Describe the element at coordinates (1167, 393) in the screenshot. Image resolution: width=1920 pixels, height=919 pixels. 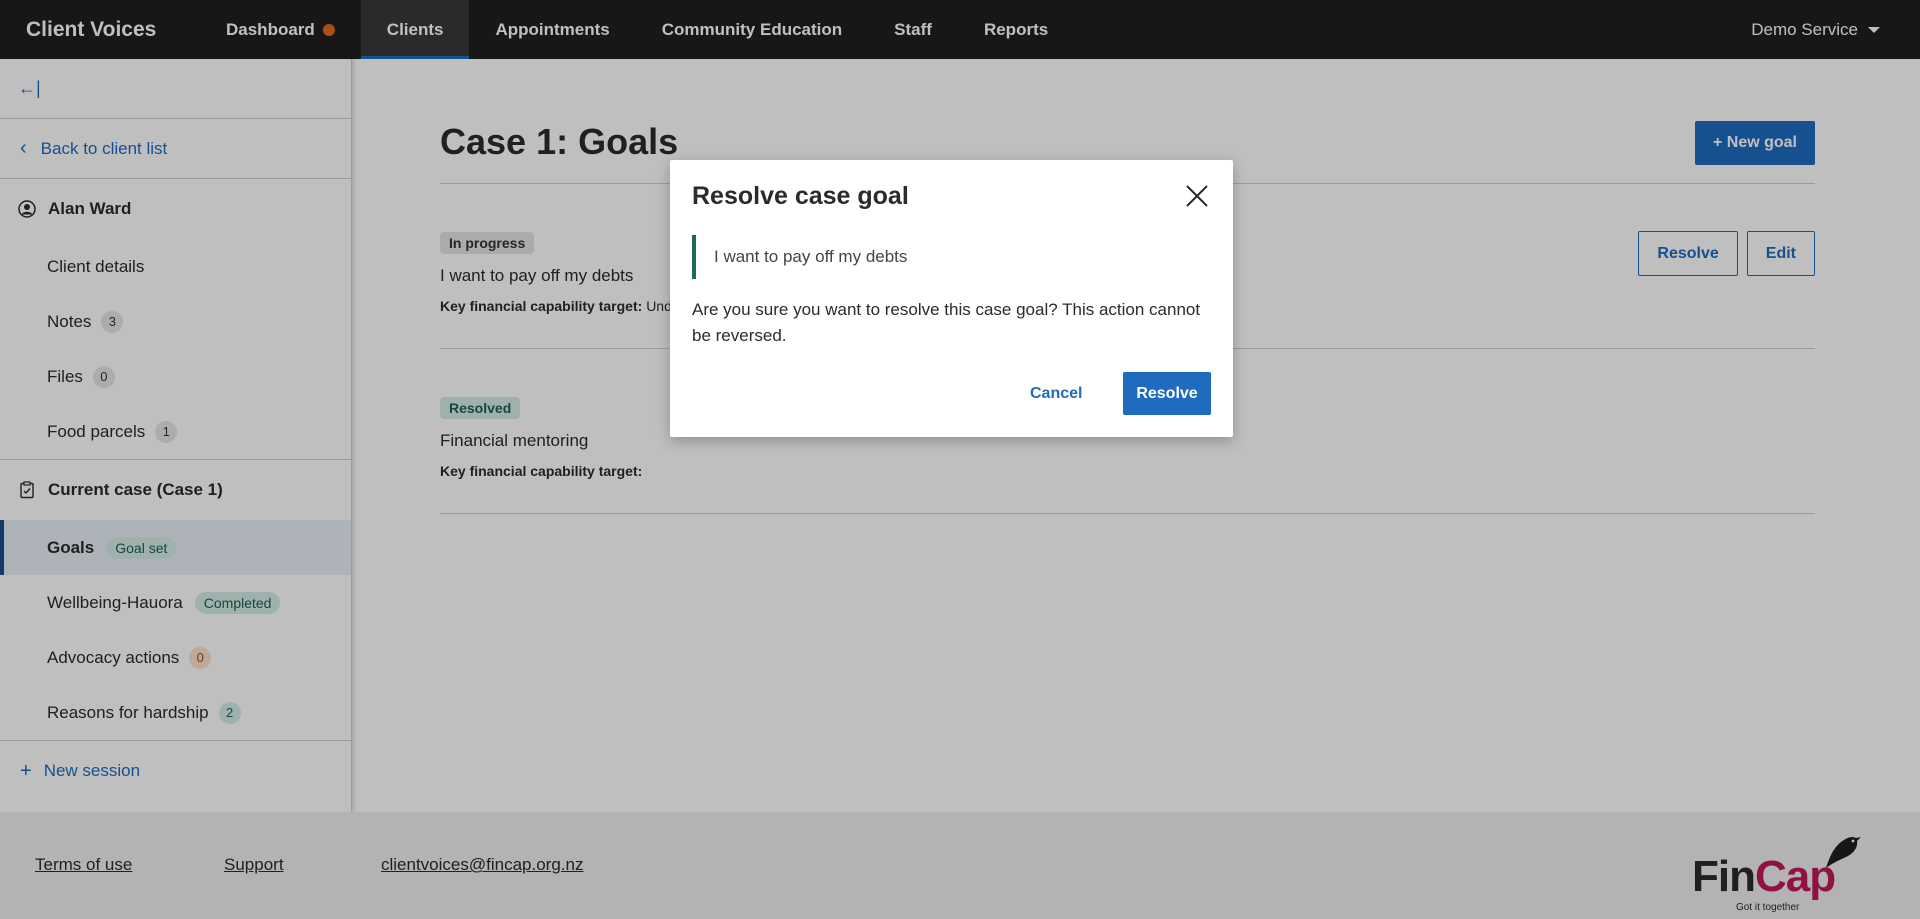
I see `confirm-resolve-button: Resolve` at that location.